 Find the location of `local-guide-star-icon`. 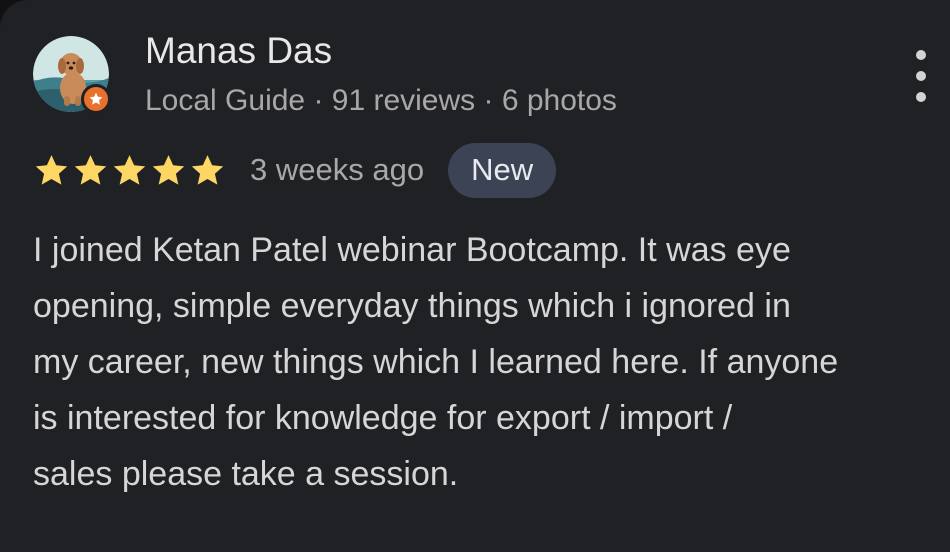

local-guide-star-icon is located at coordinates (96, 99).